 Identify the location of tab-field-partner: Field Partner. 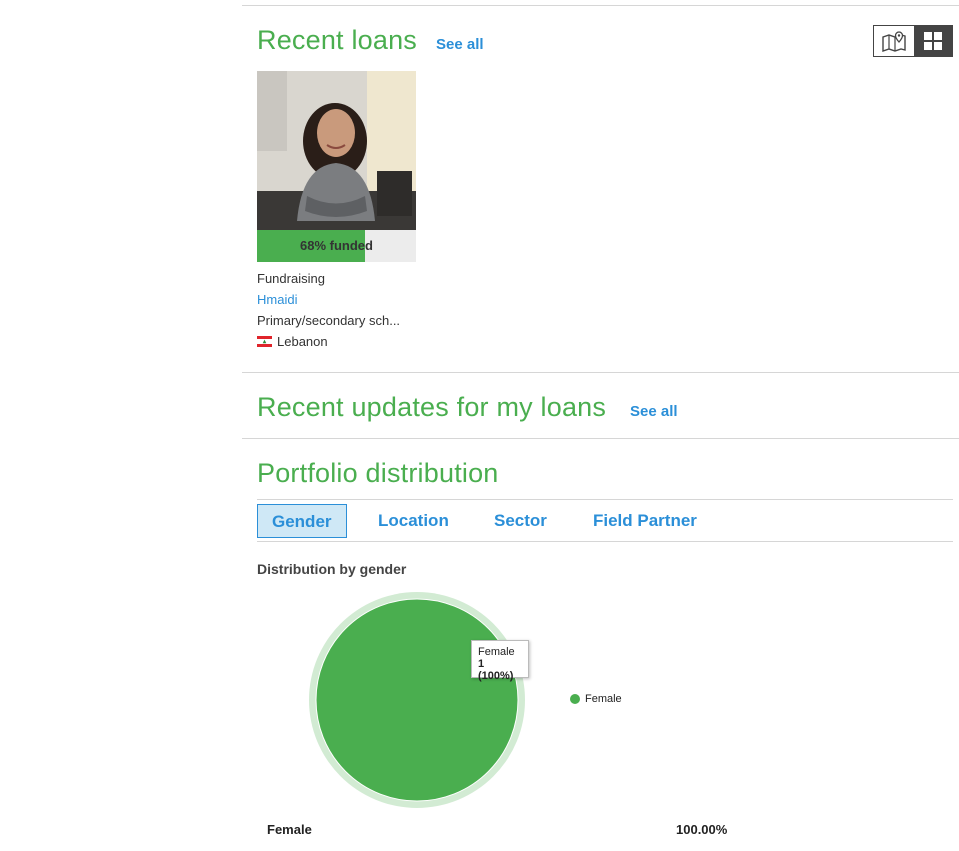
(645, 521).